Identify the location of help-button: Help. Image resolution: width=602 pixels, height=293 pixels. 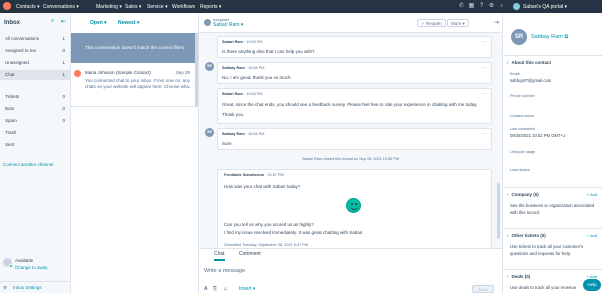
(592, 285).